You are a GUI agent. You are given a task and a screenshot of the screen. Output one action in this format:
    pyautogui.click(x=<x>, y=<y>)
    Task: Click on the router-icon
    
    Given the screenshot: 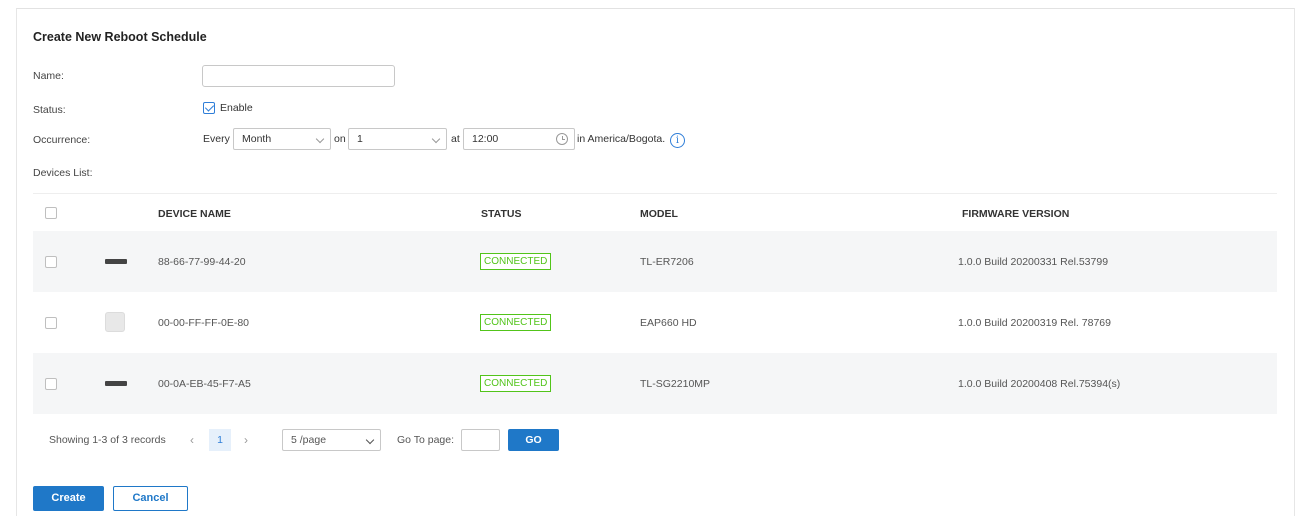 What is the action you would take?
    pyautogui.click(x=116, y=261)
    